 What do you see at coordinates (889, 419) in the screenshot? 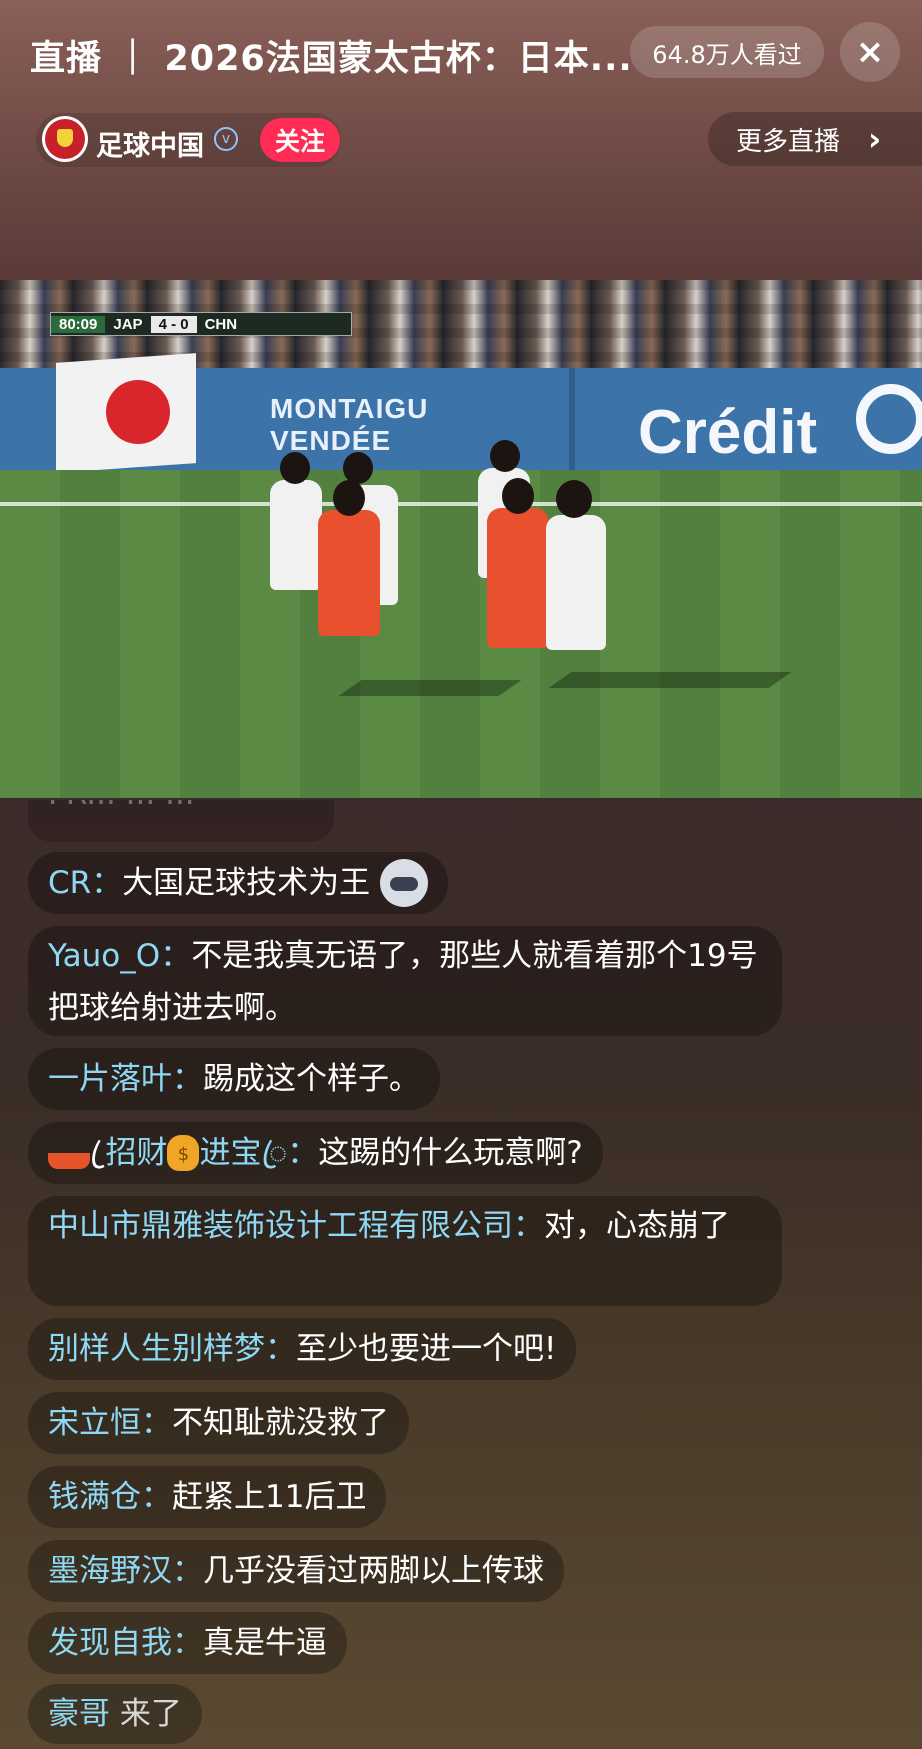
I see `bank-logo-icon` at bounding box center [889, 419].